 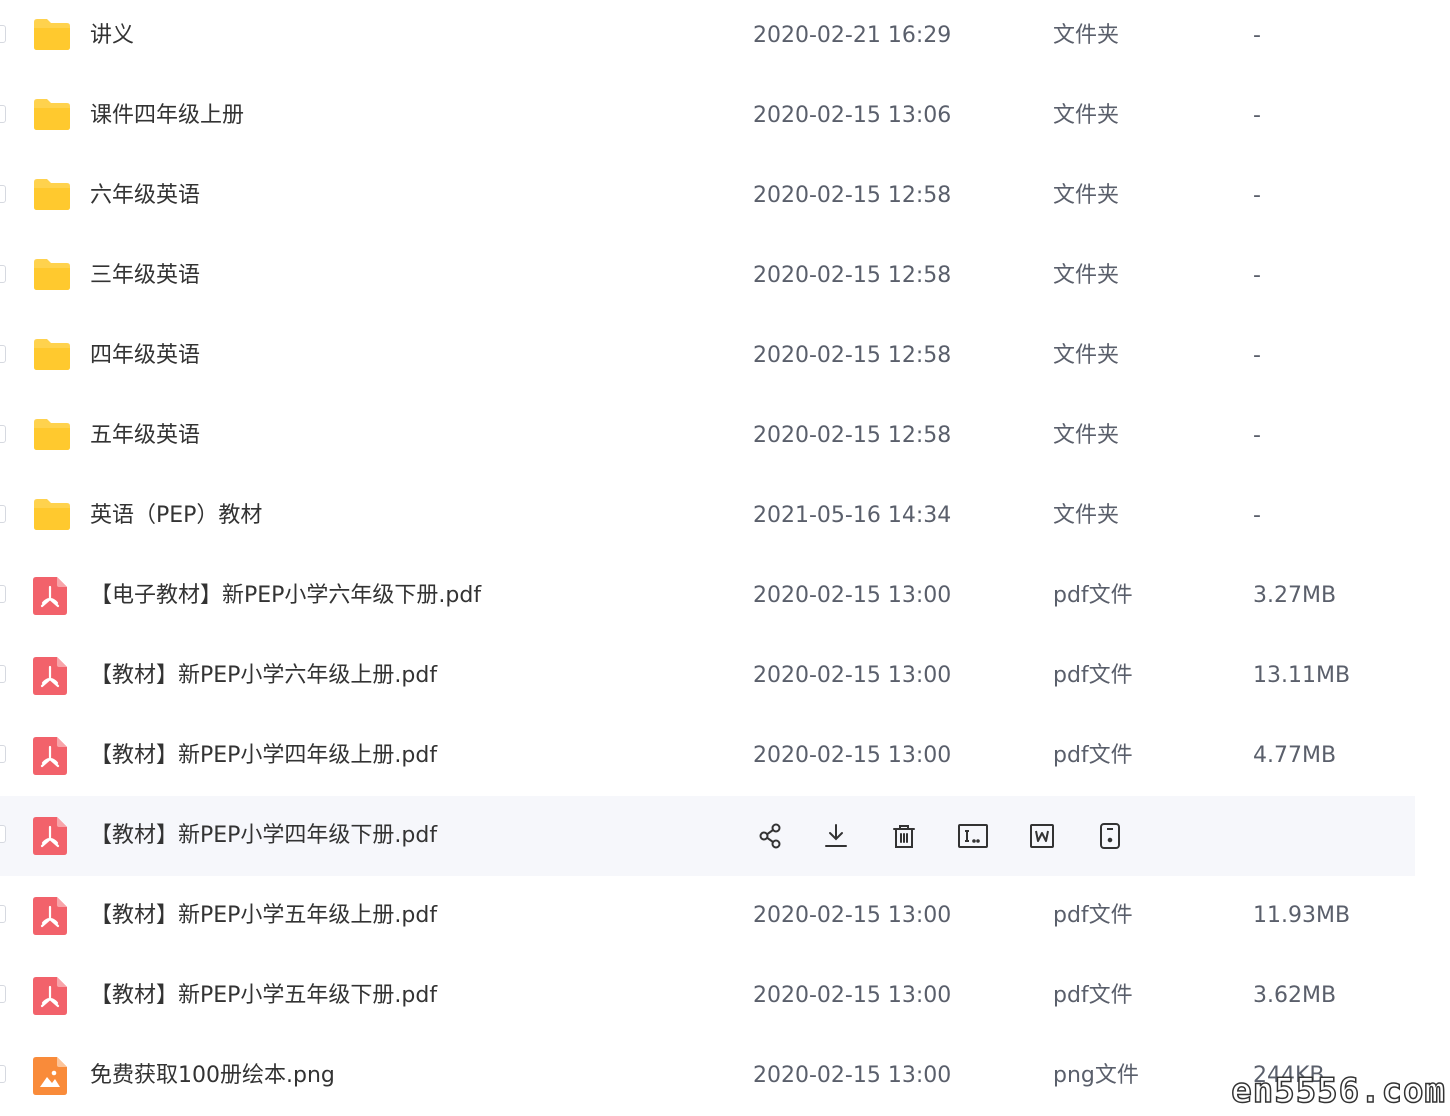 I want to click on modified-date: 2021-05-16 14:34, so click(x=852, y=515).